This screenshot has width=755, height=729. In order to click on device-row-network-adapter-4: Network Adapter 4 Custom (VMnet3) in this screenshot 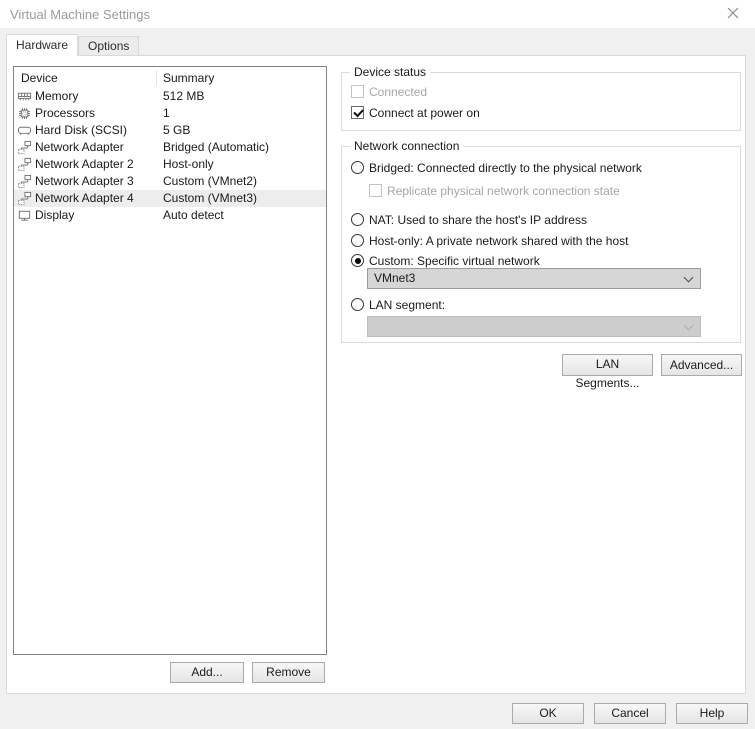, I will do `click(170, 198)`.